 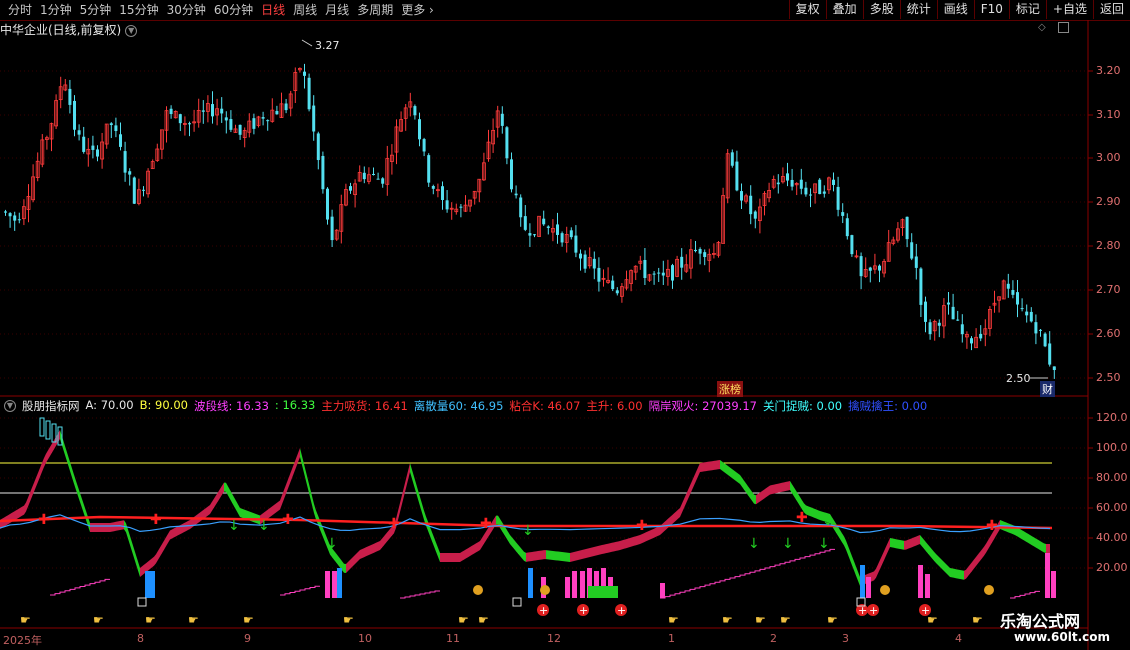 What do you see at coordinates (773, 638) in the screenshot?
I see `date-tick: 2` at bounding box center [773, 638].